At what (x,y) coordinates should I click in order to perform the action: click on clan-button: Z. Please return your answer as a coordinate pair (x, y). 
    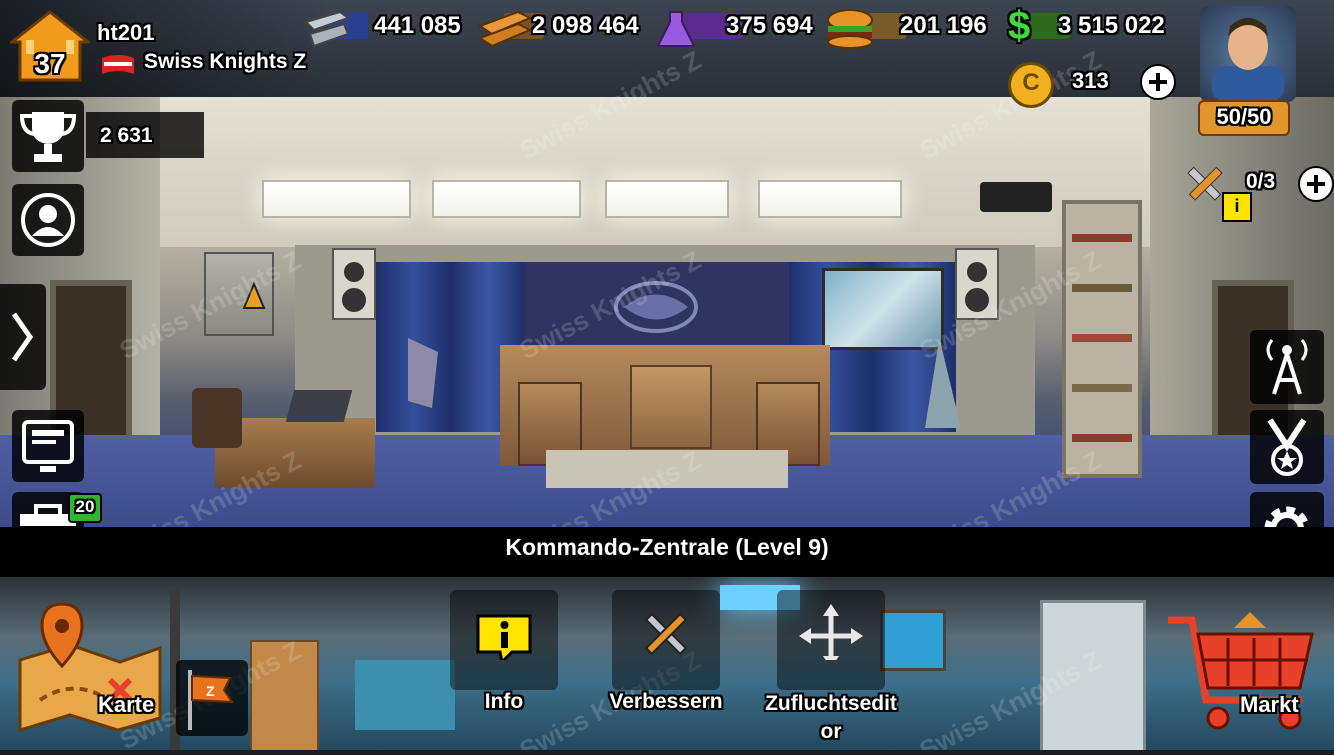
    Looking at the image, I should click on (212, 698).